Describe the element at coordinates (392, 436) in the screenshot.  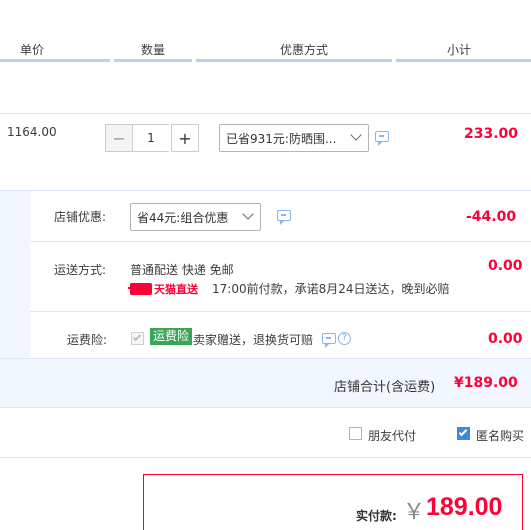
I see `friend-pay-label: 朋友代付` at that location.